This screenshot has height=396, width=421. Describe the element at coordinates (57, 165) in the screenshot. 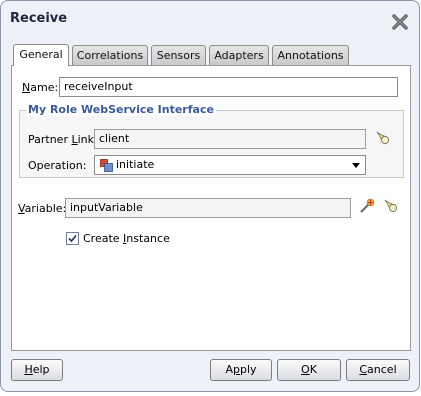

I see `operation-label: Operation:` at that location.